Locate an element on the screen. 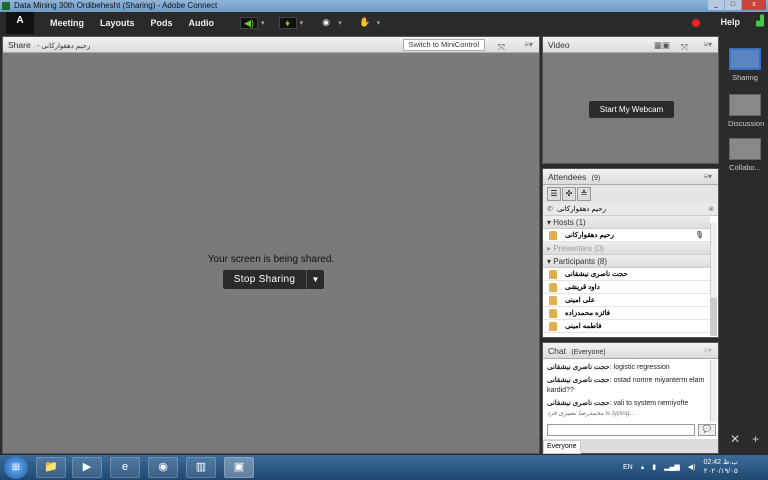  chat-scrollbar is located at coordinates (713, 391).